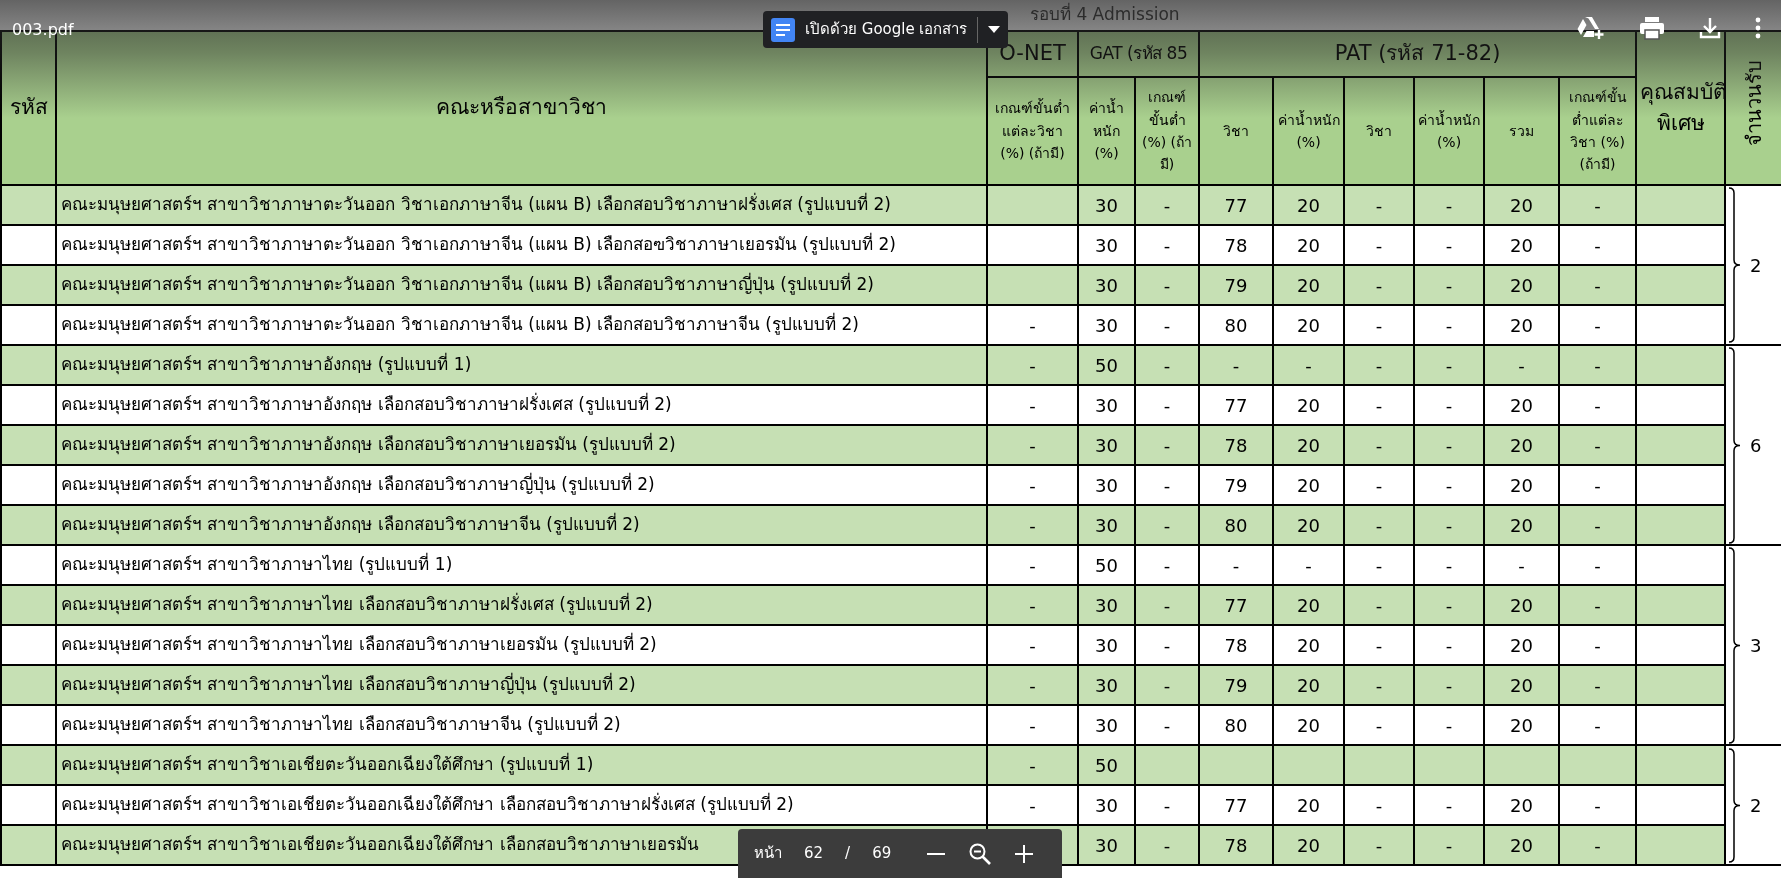 Image resolution: width=1781 pixels, height=878 pixels. What do you see at coordinates (886, 29) in the screenshot?
I see `open-with-button: เปิดด้วย Google เอกสาร` at bounding box center [886, 29].